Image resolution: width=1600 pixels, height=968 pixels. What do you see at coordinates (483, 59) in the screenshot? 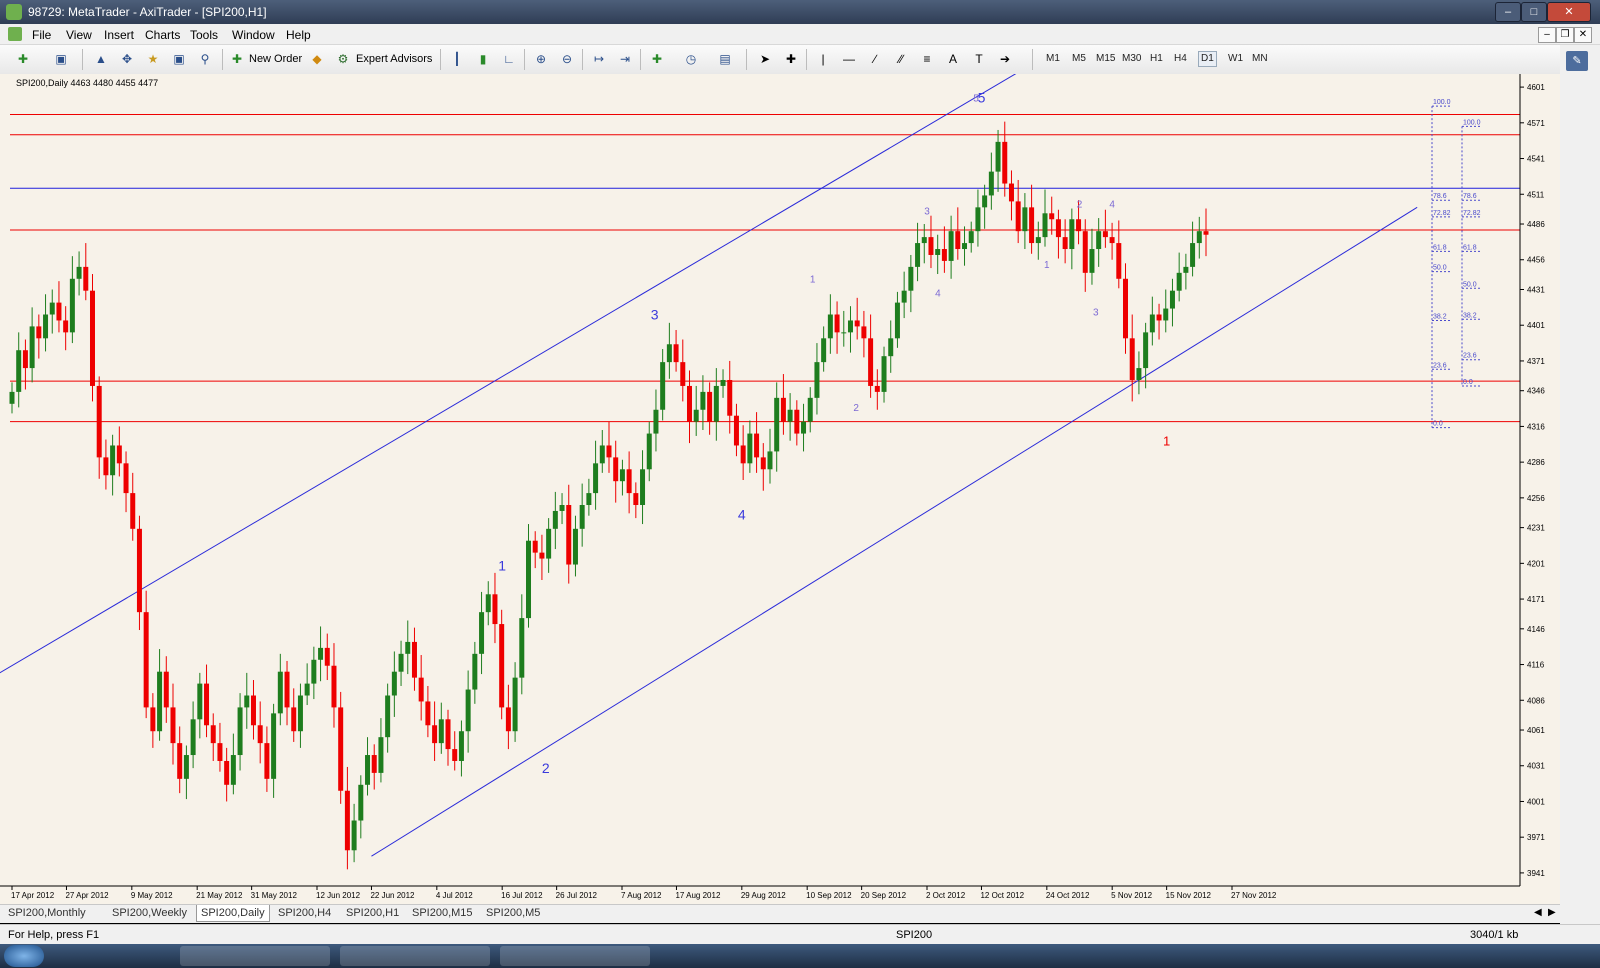
I see `candlestick-icon: ▮` at bounding box center [483, 59].